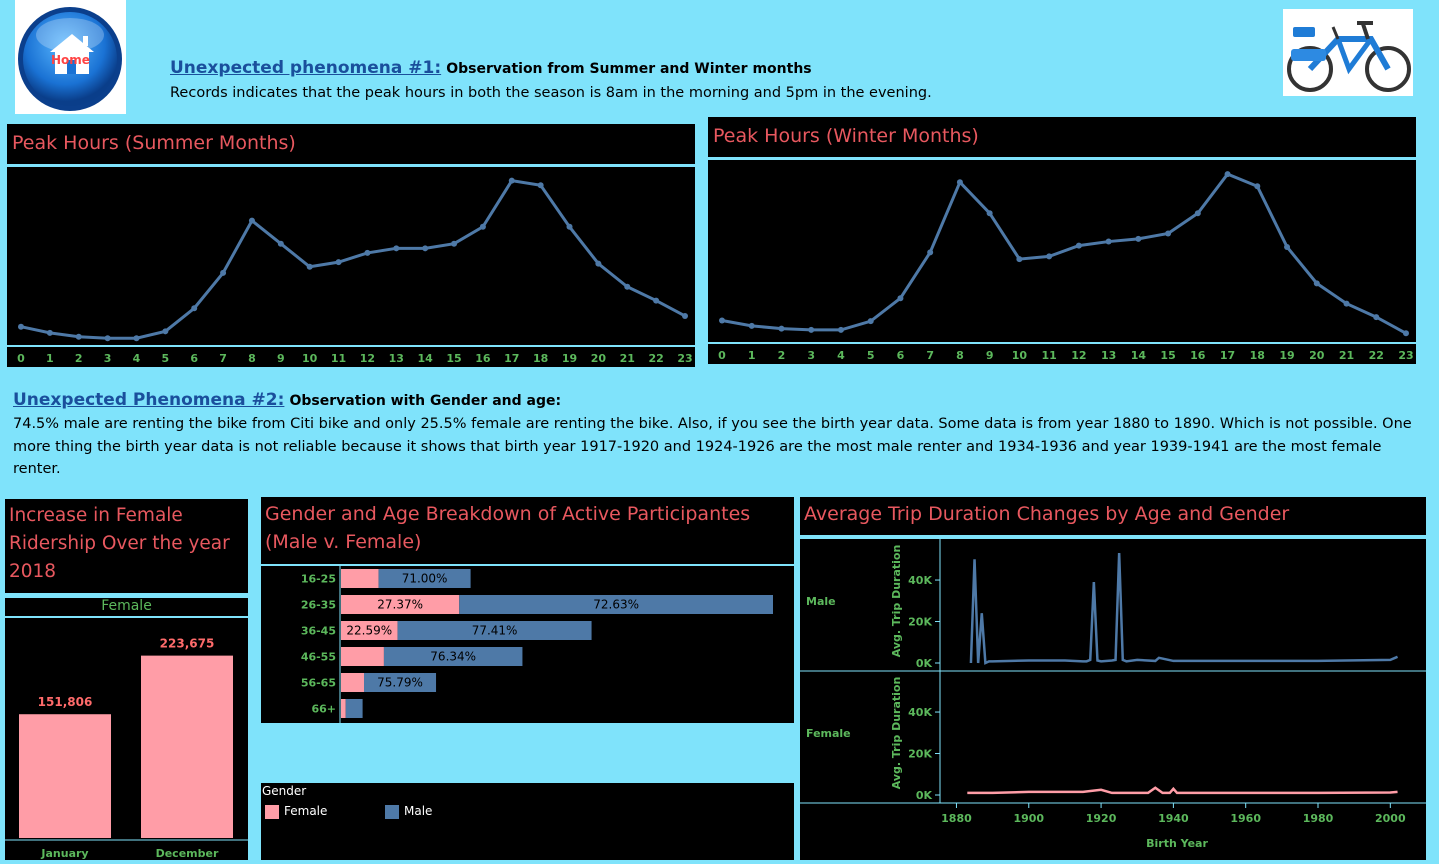 Image resolution: width=1439 pixels, height=864 pixels. I want to click on winter-x-tick: 4, so click(841, 355).